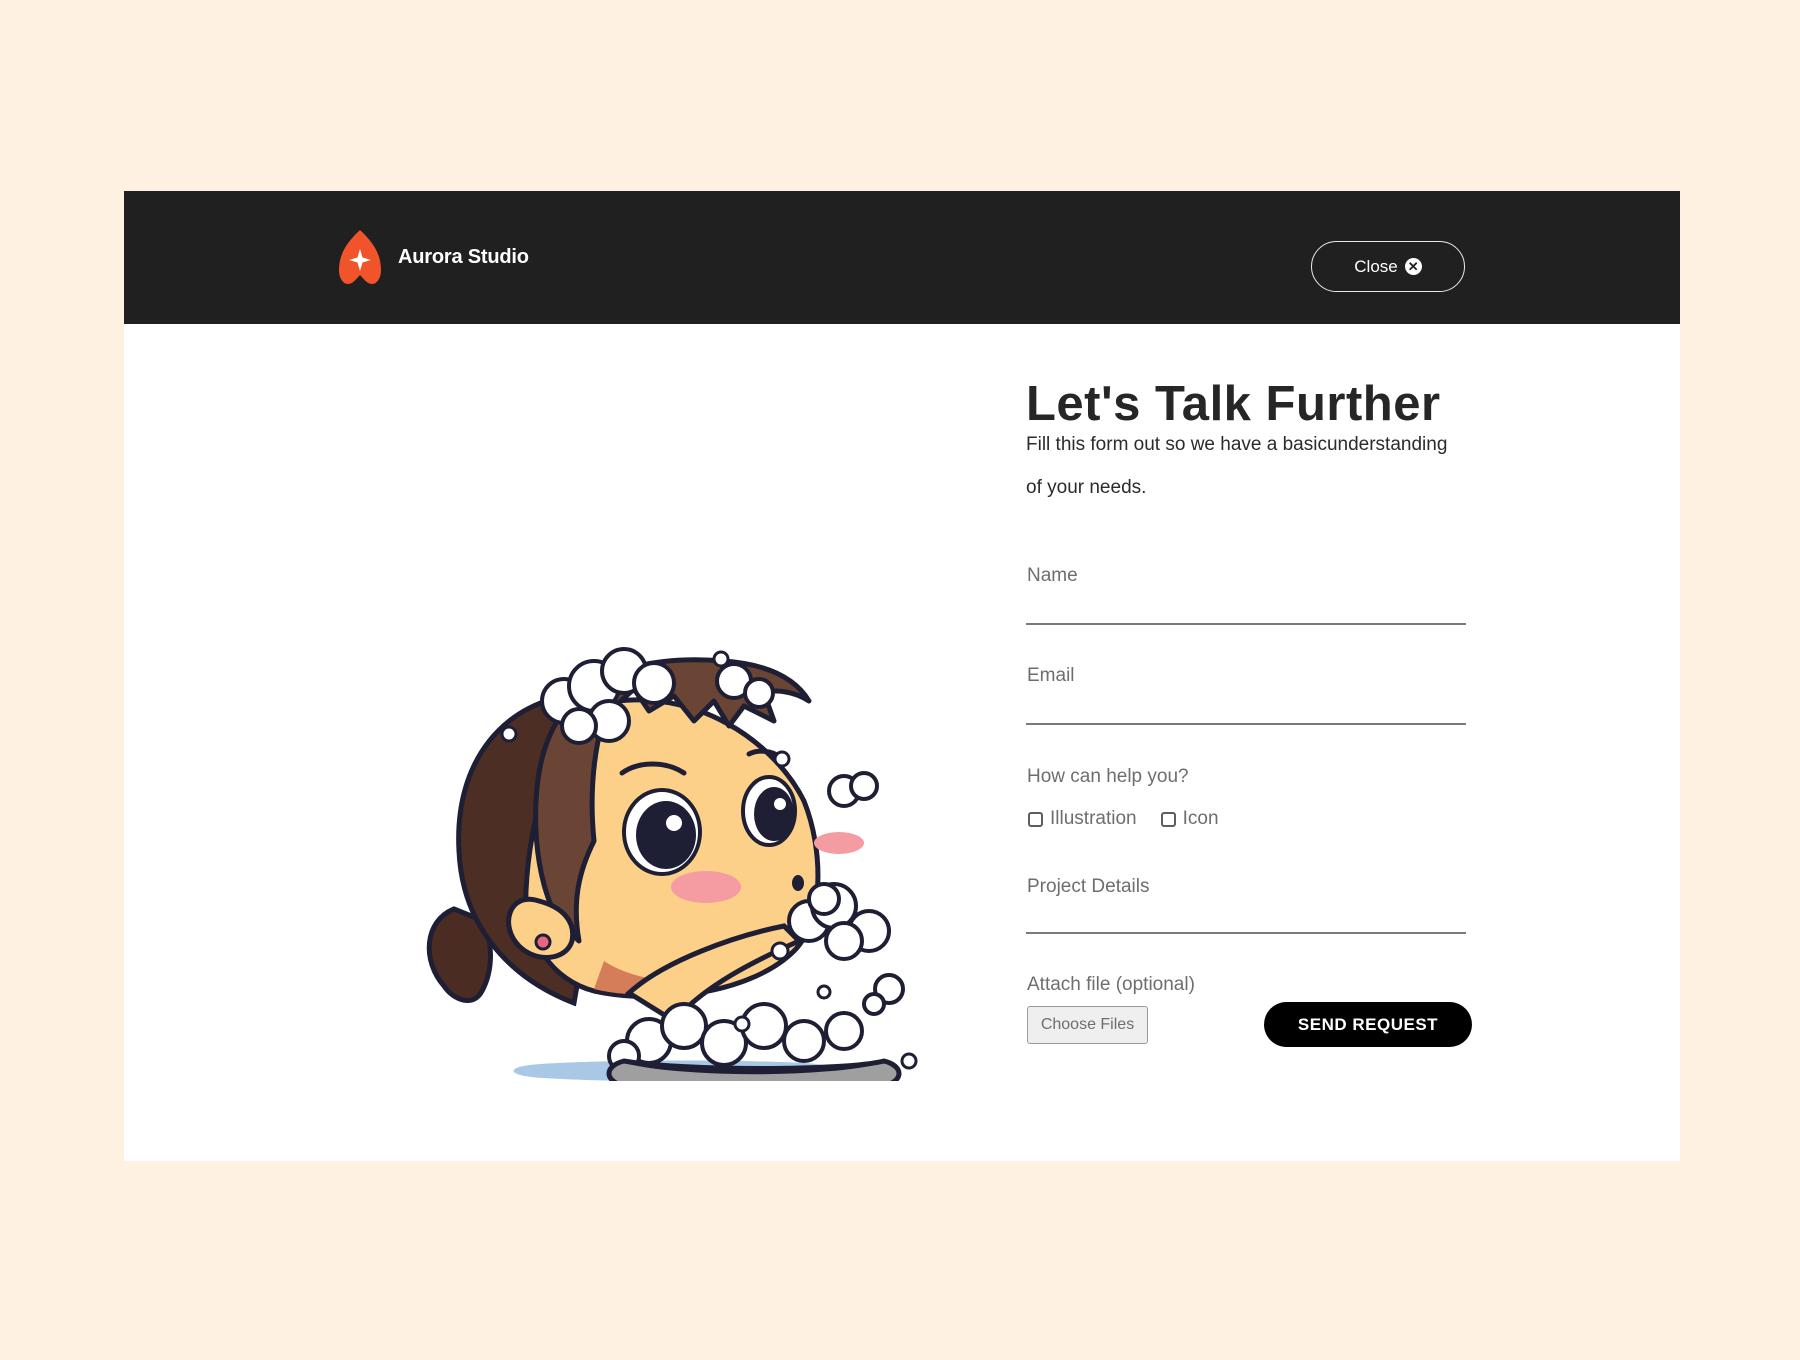 This screenshot has height=1360, width=1800. What do you see at coordinates (1093, 818) in the screenshot?
I see `option-illustration-label: Illustration` at bounding box center [1093, 818].